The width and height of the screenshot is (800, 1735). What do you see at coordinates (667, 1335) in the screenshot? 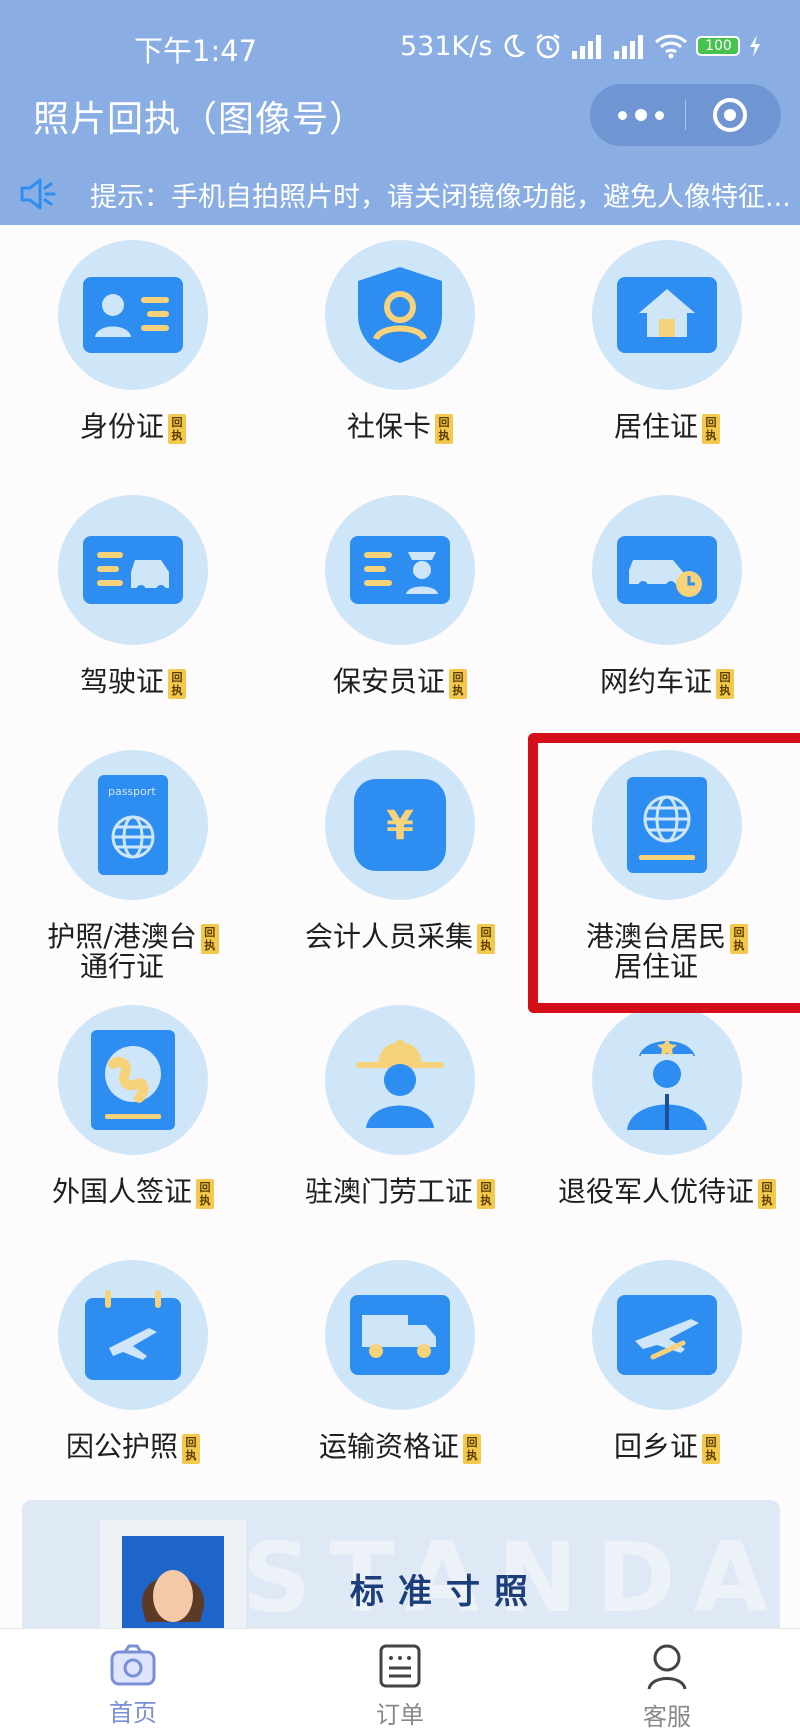
I see `airplane-card-icon` at bounding box center [667, 1335].